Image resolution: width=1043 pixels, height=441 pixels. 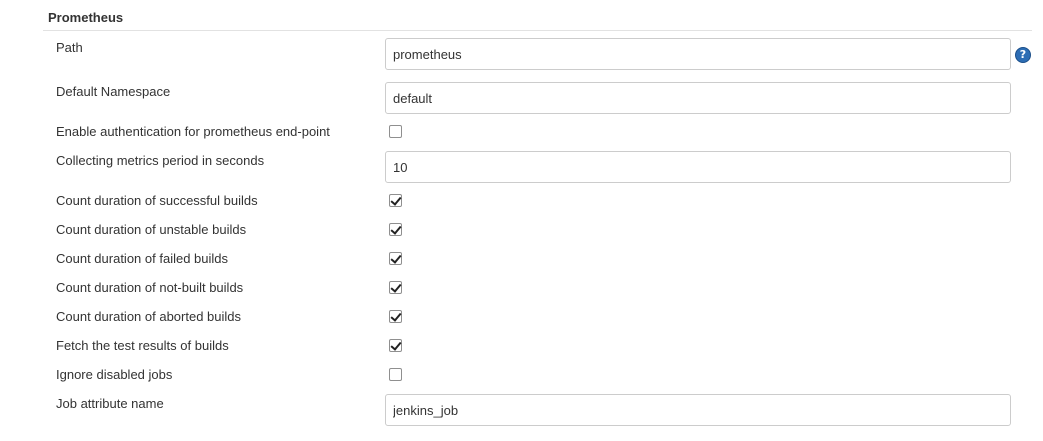 What do you see at coordinates (151, 229) in the screenshot?
I see `count-unstable-label: Count duration of unstable builds` at bounding box center [151, 229].